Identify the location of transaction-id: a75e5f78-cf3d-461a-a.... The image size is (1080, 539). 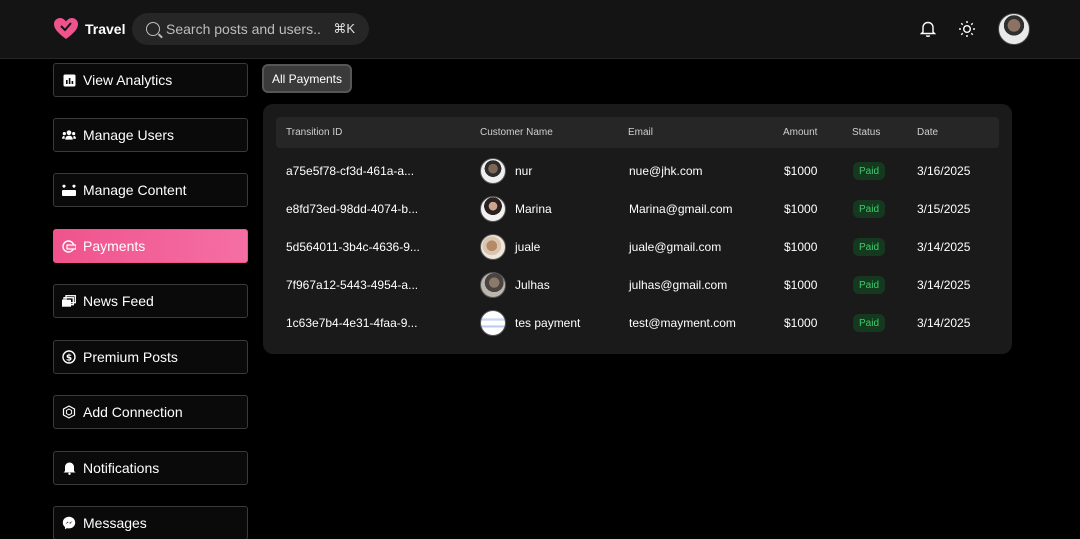
(350, 171).